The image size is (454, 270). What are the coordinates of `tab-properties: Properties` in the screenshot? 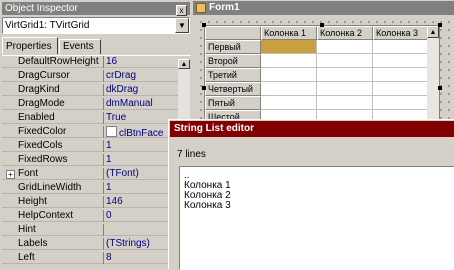 It's located at (30, 45).